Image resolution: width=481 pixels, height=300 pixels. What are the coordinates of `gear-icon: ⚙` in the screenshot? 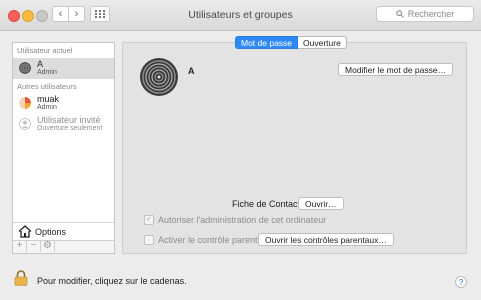 It's located at (47, 245).